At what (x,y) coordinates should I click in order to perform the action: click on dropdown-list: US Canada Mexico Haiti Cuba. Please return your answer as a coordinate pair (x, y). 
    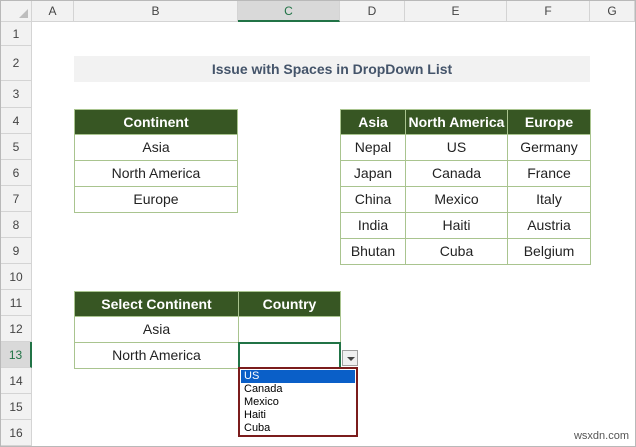
    Looking at the image, I should click on (298, 402).